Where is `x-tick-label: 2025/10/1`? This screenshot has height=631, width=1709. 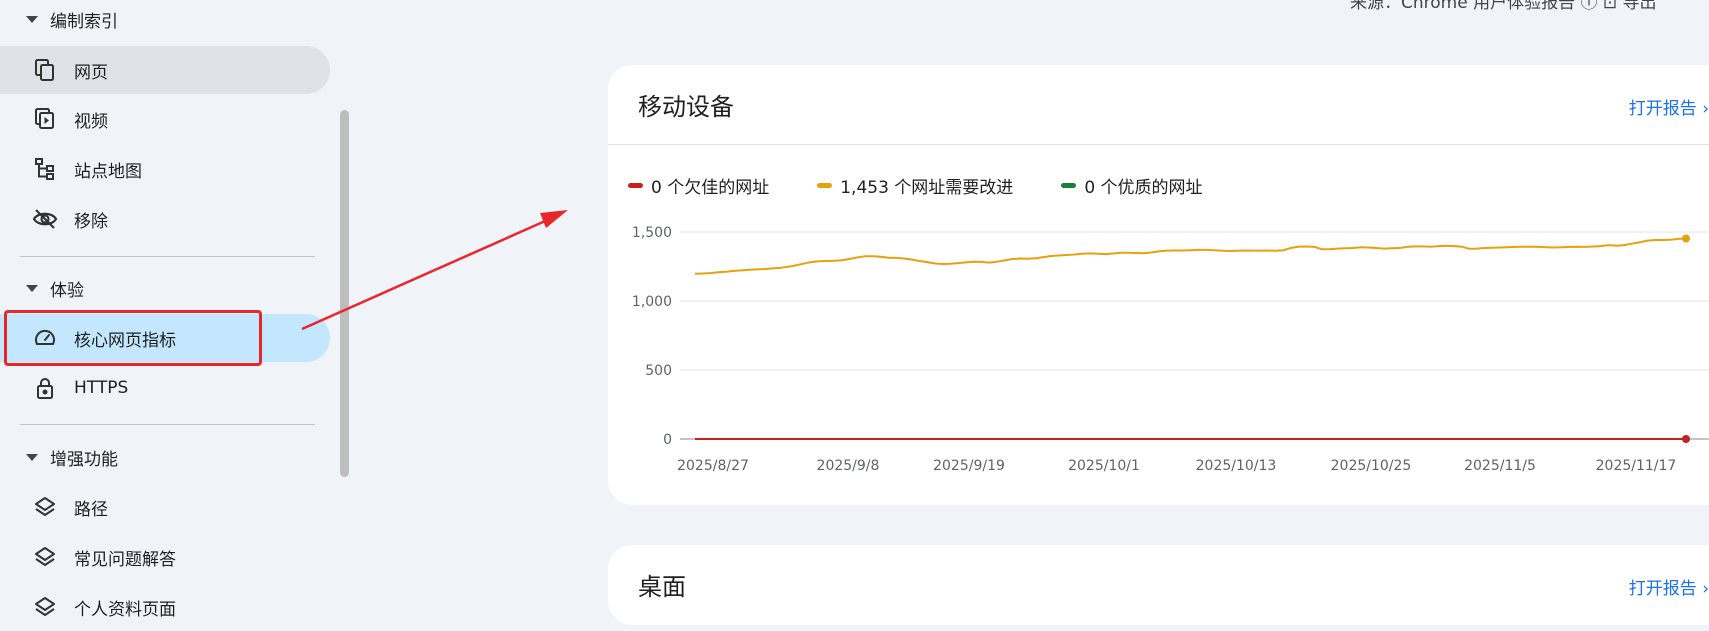
x-tick-label: 2025/10/1 is located at coordinates (1104, 466).